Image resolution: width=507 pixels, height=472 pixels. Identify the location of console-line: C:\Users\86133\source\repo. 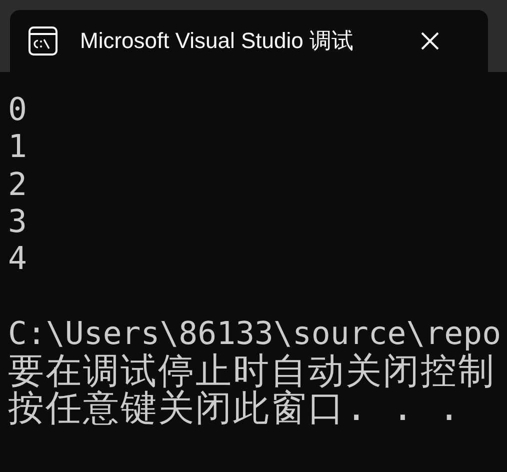
(255, 334).